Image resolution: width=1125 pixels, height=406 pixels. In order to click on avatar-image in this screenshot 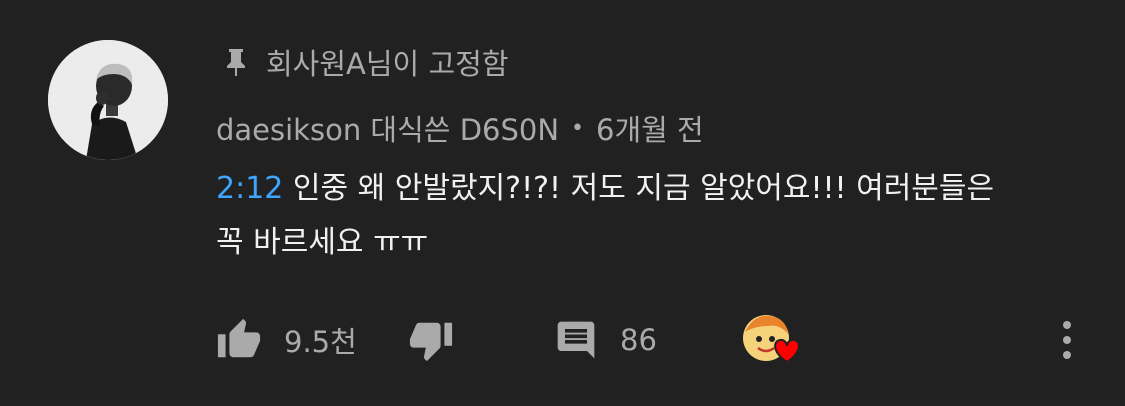, I will do `click(108, 100)`.